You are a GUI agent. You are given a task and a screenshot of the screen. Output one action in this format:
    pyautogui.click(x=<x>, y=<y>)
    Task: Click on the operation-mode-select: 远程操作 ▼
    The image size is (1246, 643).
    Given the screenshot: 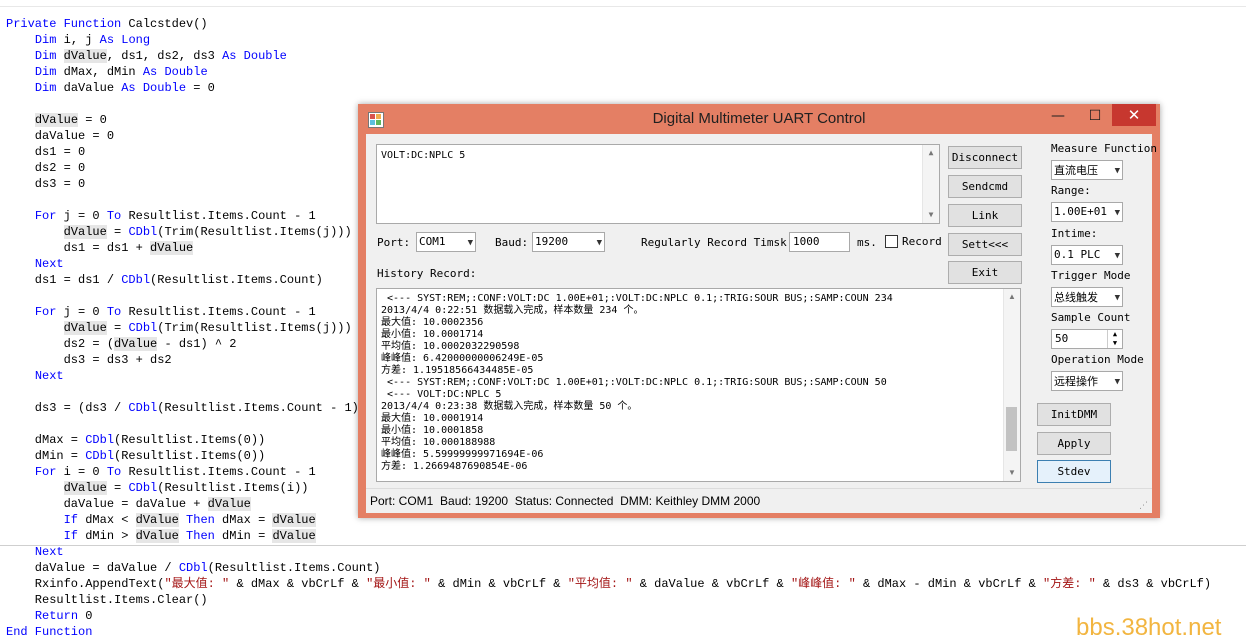 What is the action you would take?
    pyautogui.click(x=1087, y=381)
    